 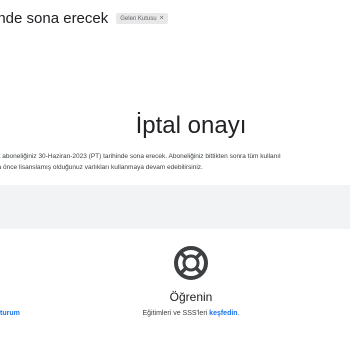 I want to click on email-subject-row: inde sona erecek Gelen Kutusu ×, so click(x=84, y=18).